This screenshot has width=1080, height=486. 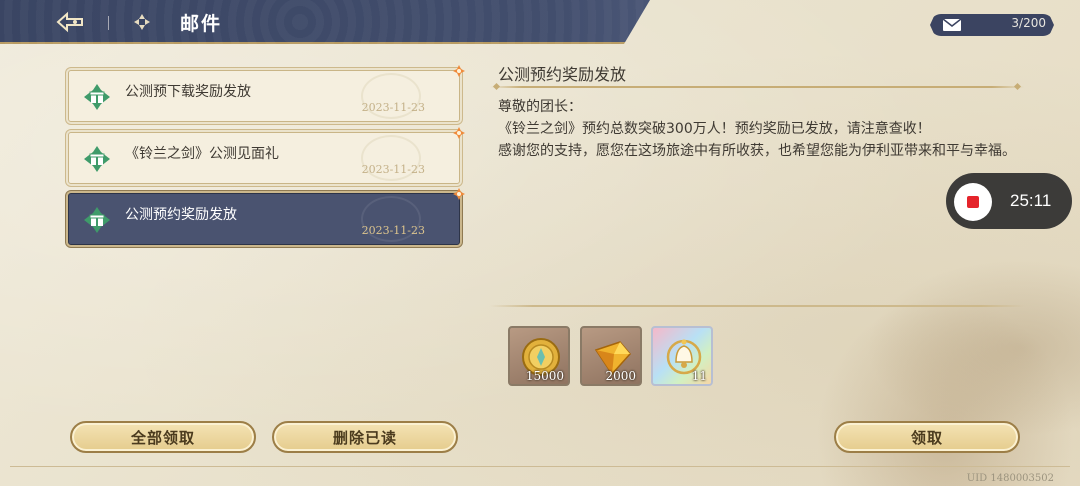 What do you see at coordinates (325, 22) in the screenshot?
I see `header-pattern` at bounding box center [325, 22].